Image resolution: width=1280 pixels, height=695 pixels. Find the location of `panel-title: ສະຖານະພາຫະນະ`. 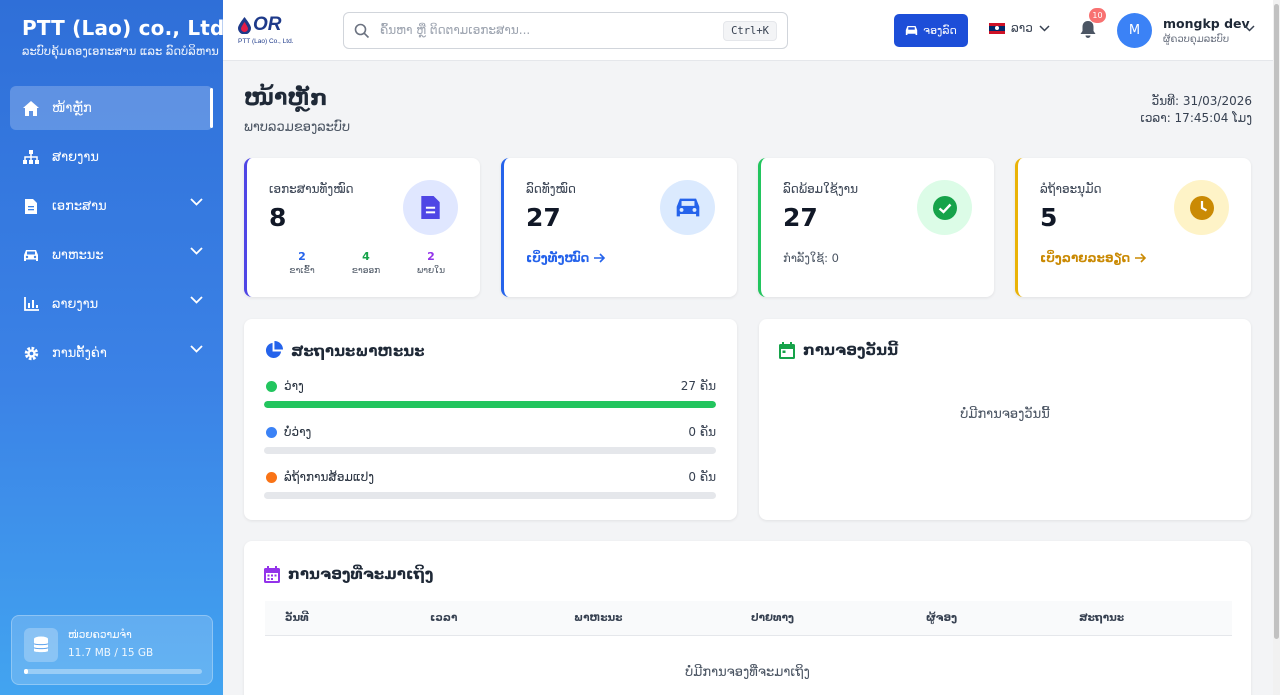

panel-title: ສະຖານະພາຫະນະ is located at coordinates (344, 350).